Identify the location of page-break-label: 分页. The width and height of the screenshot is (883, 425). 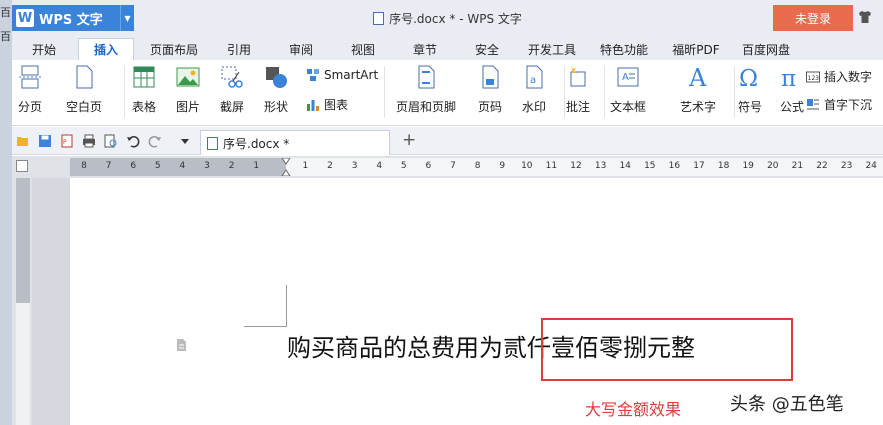
(30, 107).